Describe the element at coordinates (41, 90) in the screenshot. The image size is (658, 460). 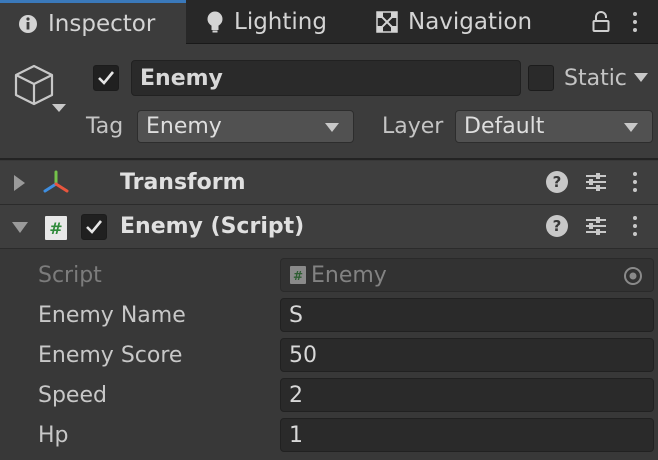
I see `gameobject-cube-icon` at that location.